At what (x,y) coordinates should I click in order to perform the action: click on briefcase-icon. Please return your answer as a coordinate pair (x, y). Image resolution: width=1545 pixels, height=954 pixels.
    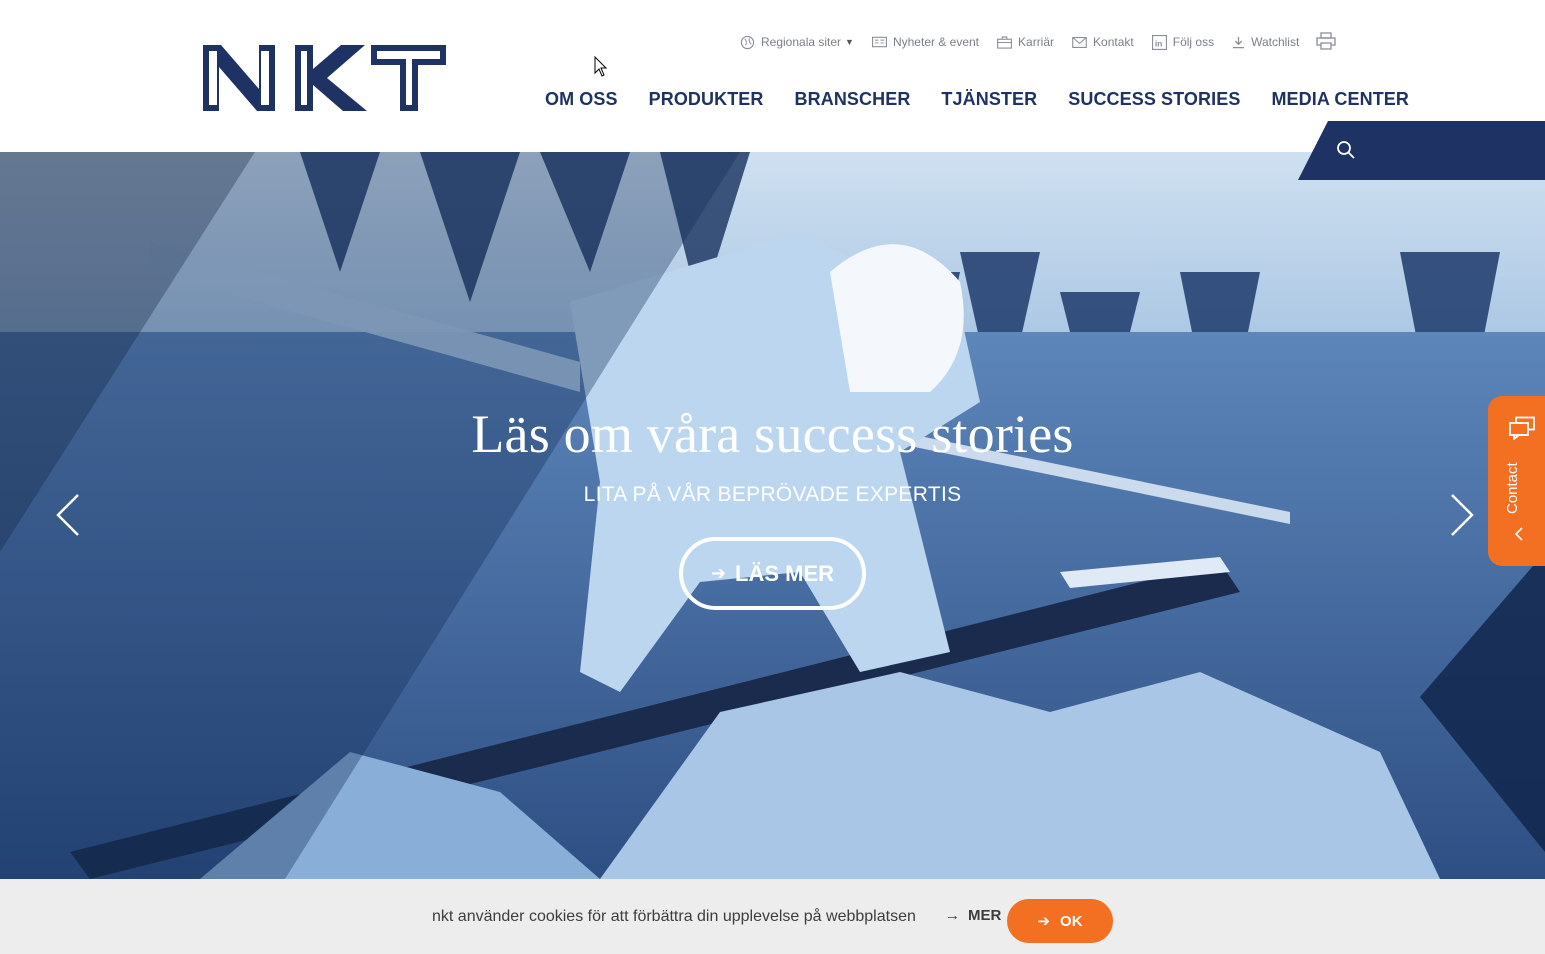
    Looking at the image, I should click on (1004, 42).